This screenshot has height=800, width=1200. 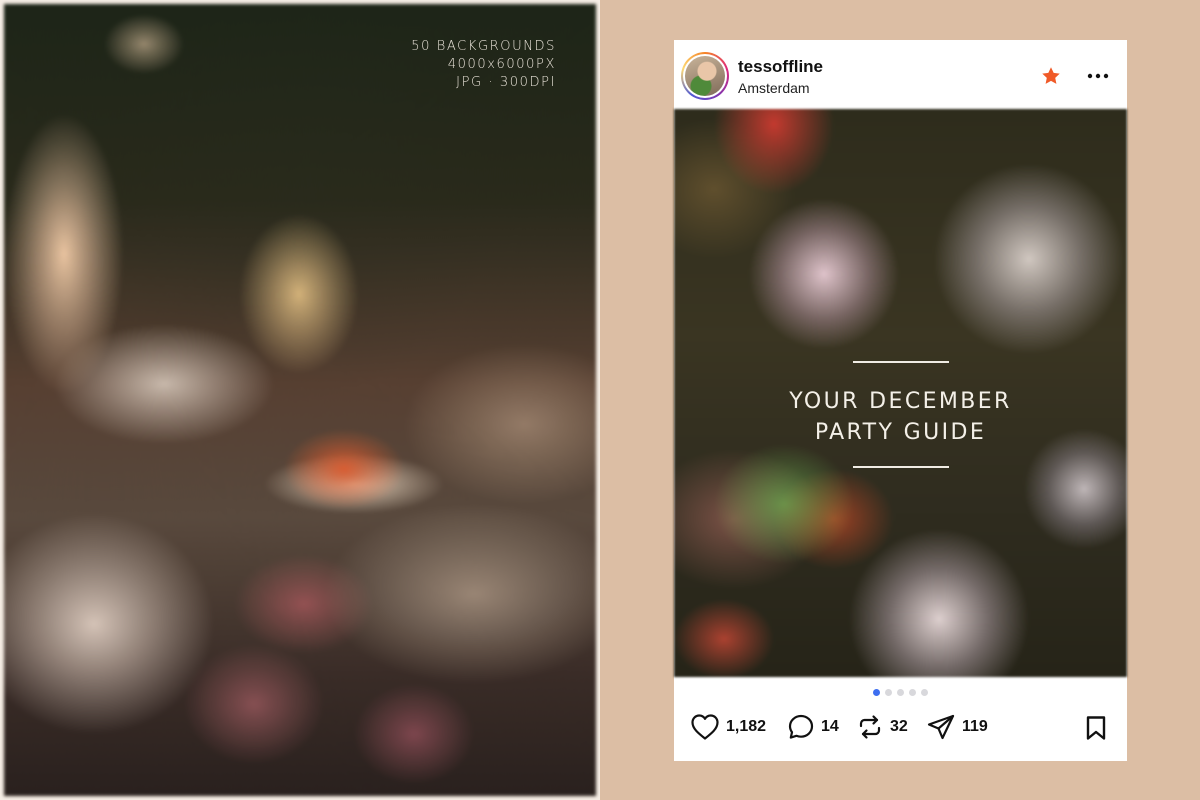 I want to click on bookmark-icon, so click(x=1096, y=728).